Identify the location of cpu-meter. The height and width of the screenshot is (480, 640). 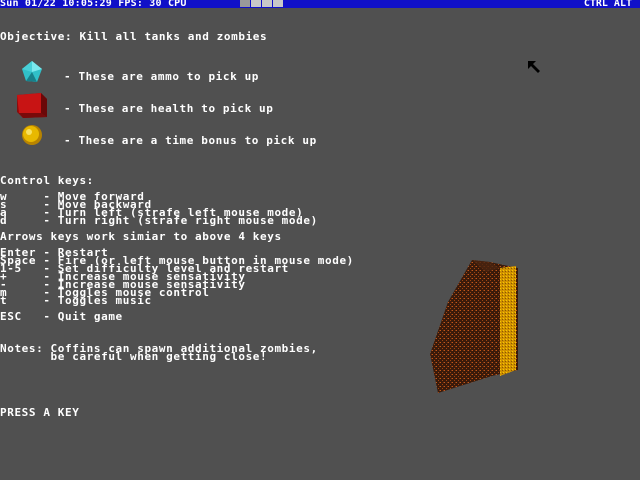
(261, 3).